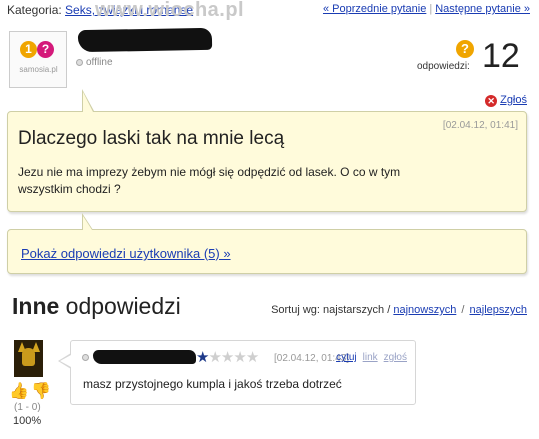 Image resolution: width=539 pixels, height=439 pixels. I want to click on report-link: Zgłoś, so click(513, 100).